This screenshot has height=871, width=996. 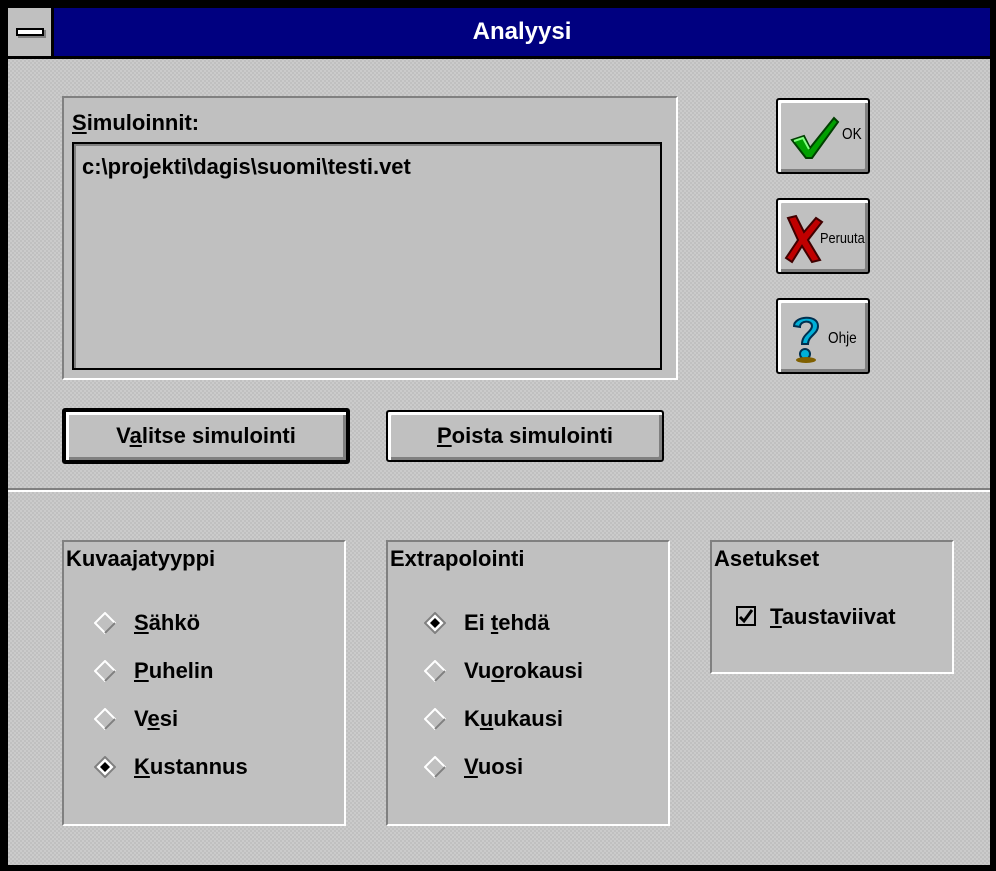 What do you see at coordinates (746, 616) in the screenshot?
I see `checkbox-checked-icon` at bounding box center [746, 616].